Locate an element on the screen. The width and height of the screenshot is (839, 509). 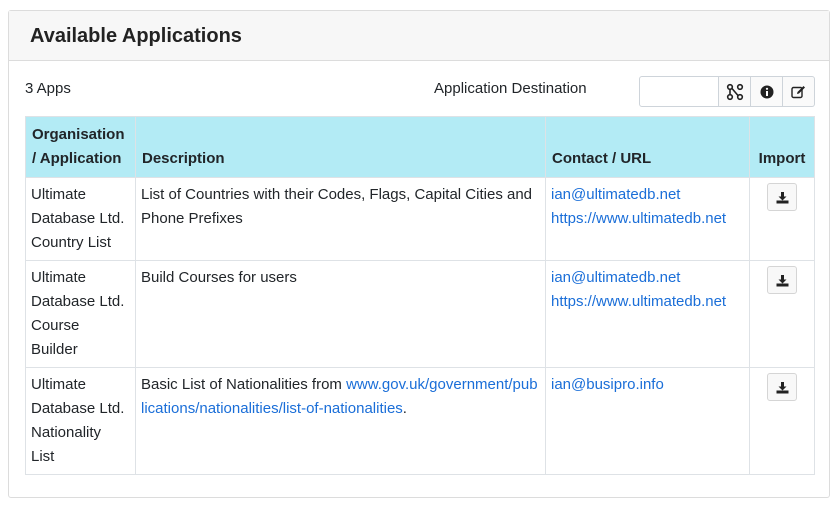
org-line: Country List is located at coordinates (71, 242).